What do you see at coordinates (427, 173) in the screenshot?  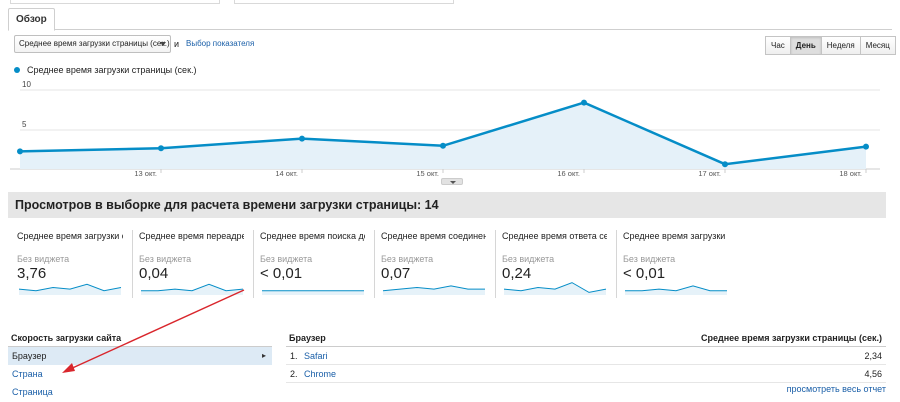 I see `x-tick-label: 15 окт.` at bounding box center [427, 173].